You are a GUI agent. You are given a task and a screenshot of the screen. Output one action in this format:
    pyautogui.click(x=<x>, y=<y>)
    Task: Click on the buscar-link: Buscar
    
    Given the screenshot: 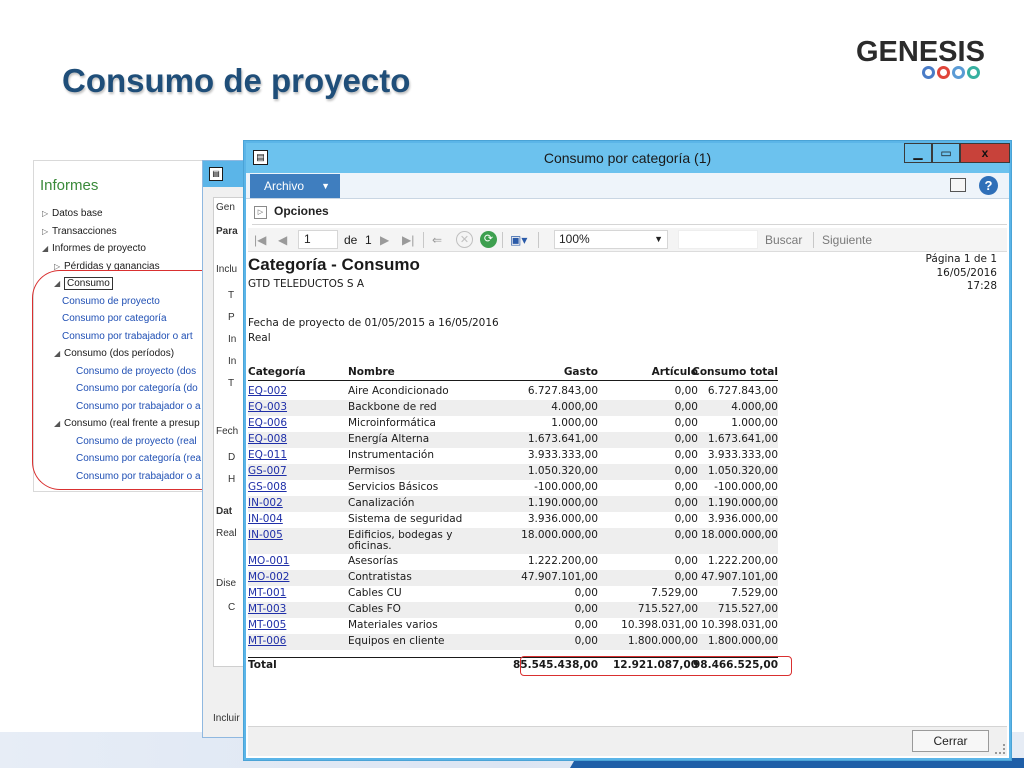 What is the action you would take?
    pyautogui.click(x=783, y=240)
    